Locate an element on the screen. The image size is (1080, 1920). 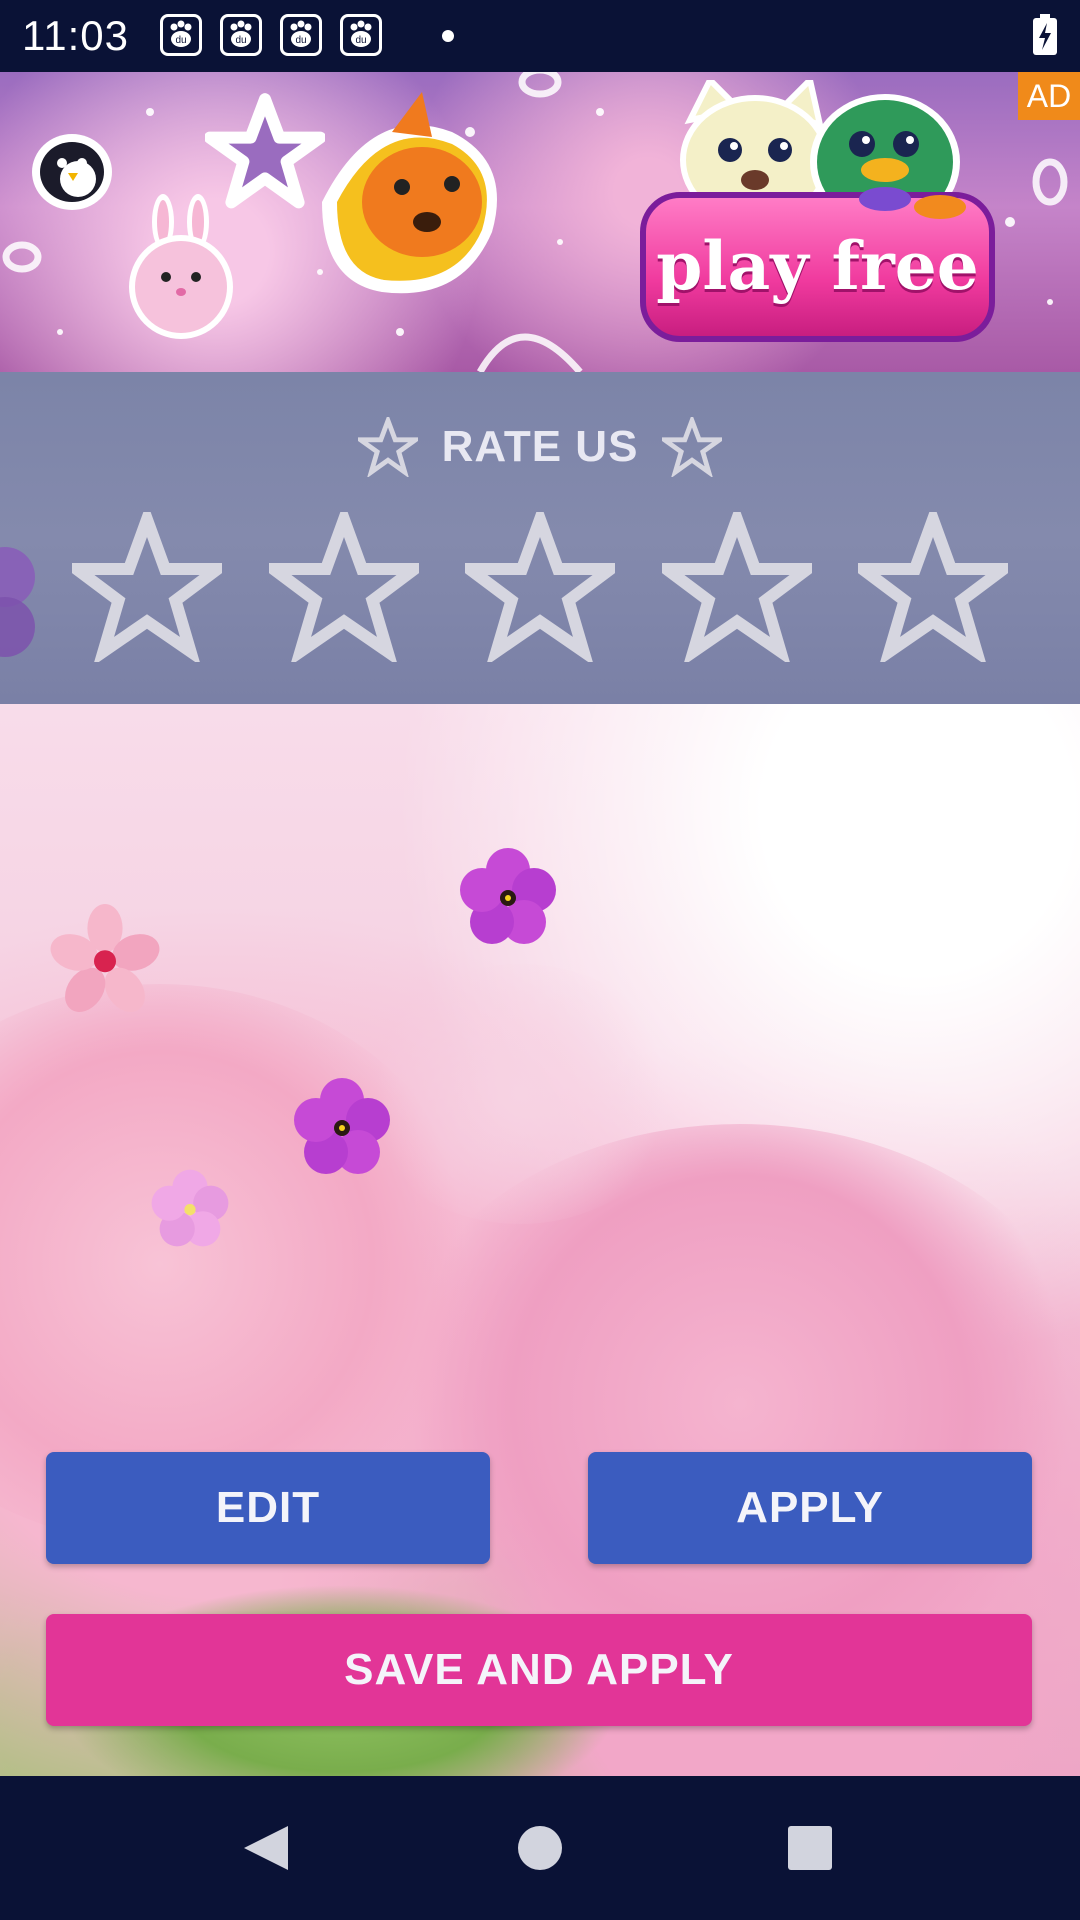
nav-recents-button is located at coordinates (810, 1848).